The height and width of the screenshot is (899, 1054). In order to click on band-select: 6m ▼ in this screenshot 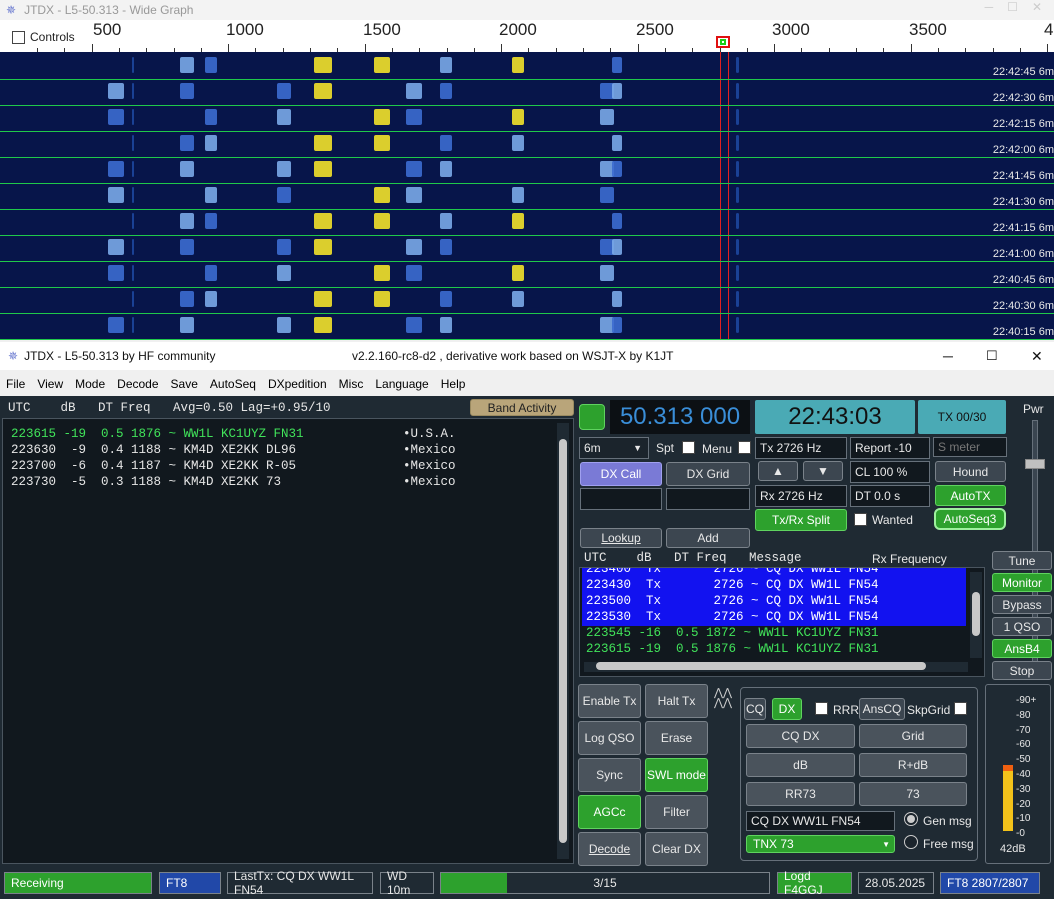, I will do `click(614, 448)`.